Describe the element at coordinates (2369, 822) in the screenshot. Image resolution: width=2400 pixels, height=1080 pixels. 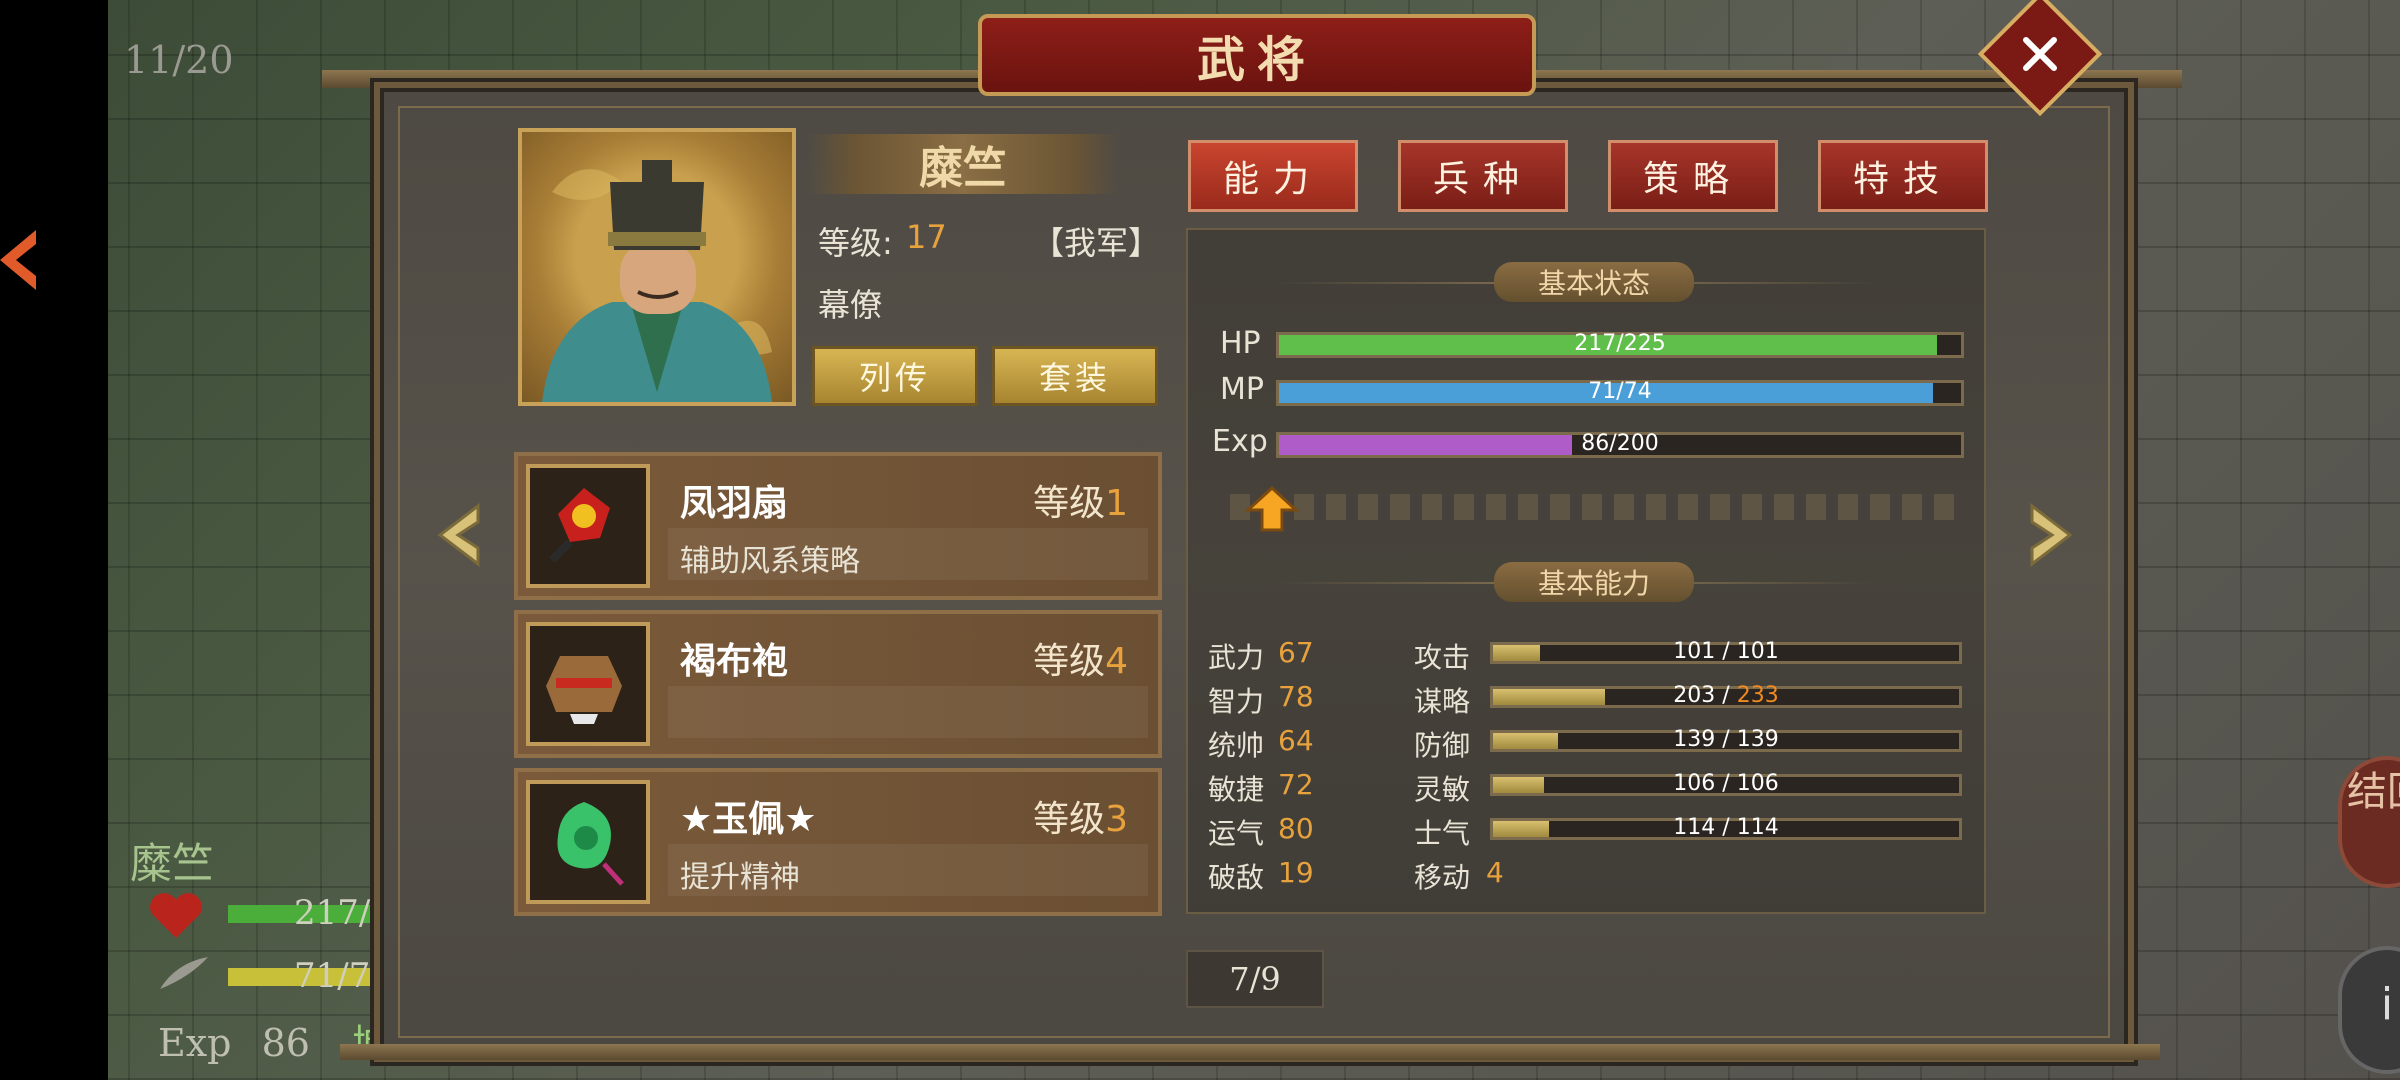
I see `right-side-button: 结回` at that location.